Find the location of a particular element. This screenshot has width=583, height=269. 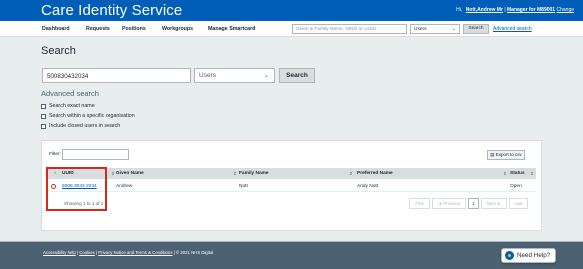

col-given-name: Given Name is located at coordinates (130, 173).